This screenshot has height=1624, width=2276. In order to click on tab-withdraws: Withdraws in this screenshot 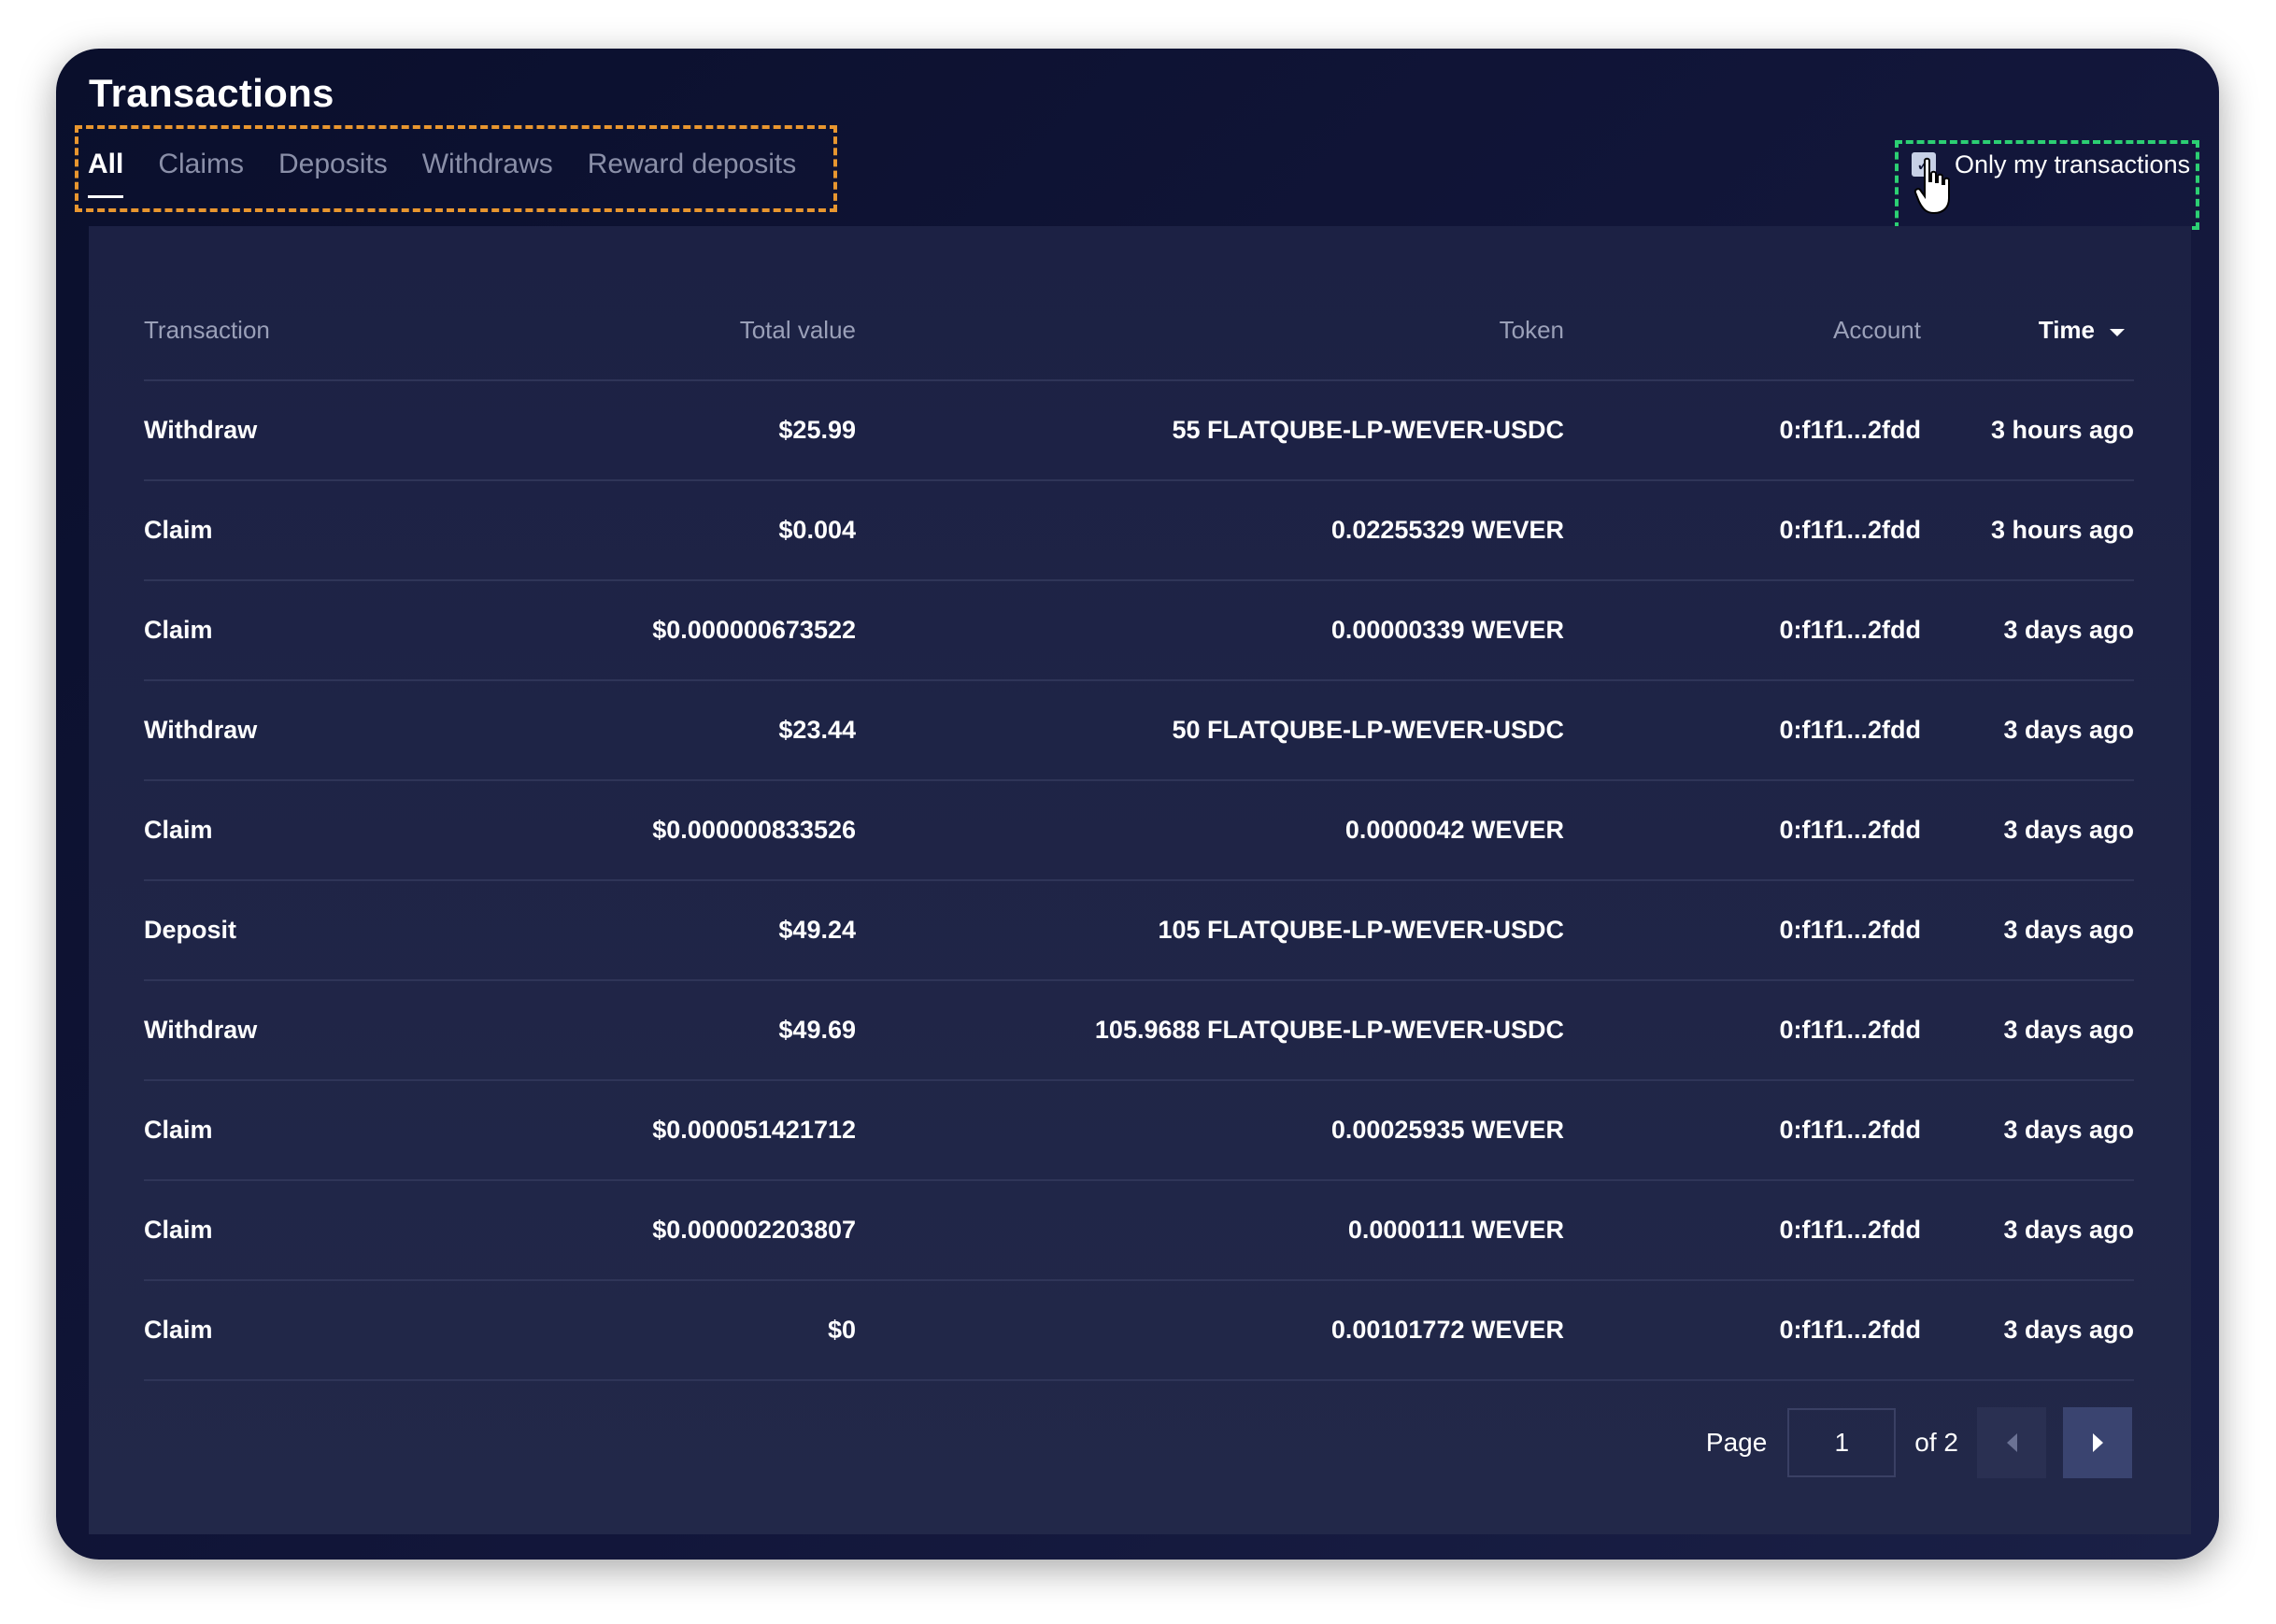, I will do `click(487, 169)`.